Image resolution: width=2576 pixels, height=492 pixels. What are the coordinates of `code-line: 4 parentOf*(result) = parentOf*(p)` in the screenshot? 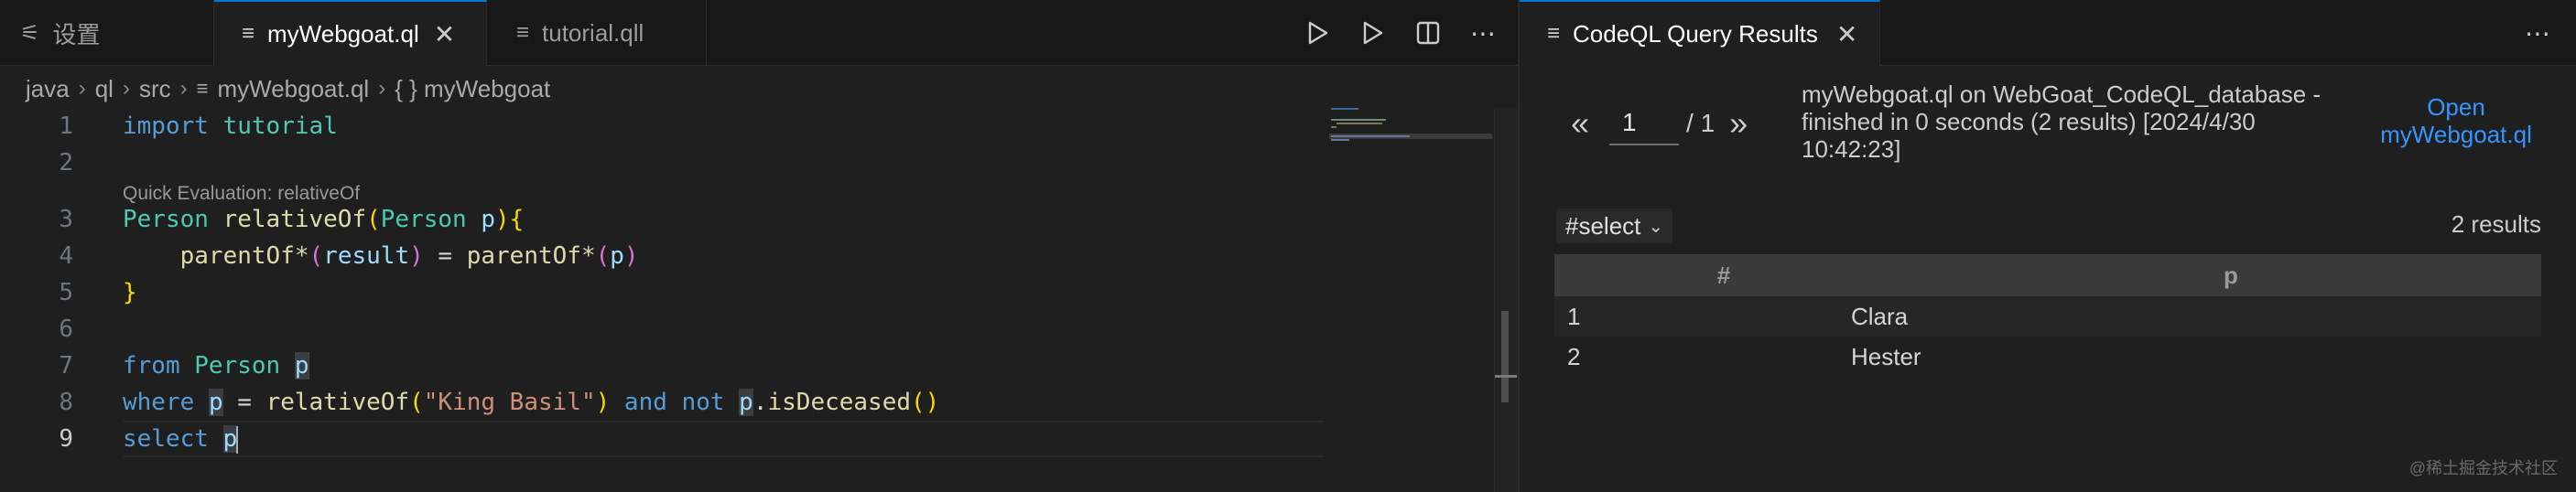 It's located at (663, 256).